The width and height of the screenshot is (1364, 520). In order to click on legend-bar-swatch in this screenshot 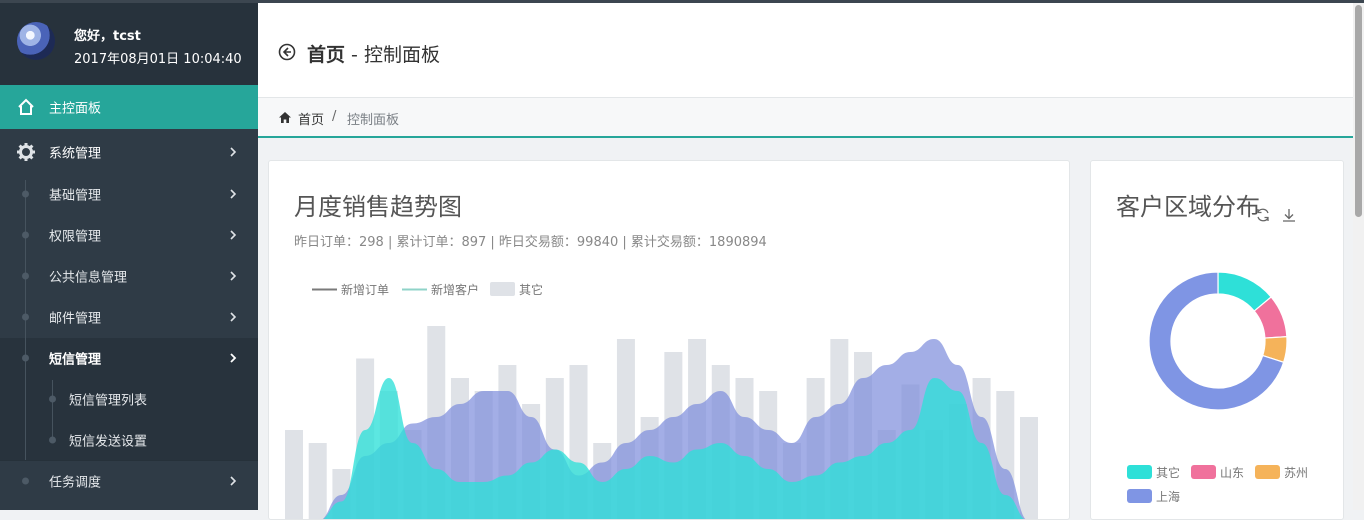, I will do `click(502, 289)`.